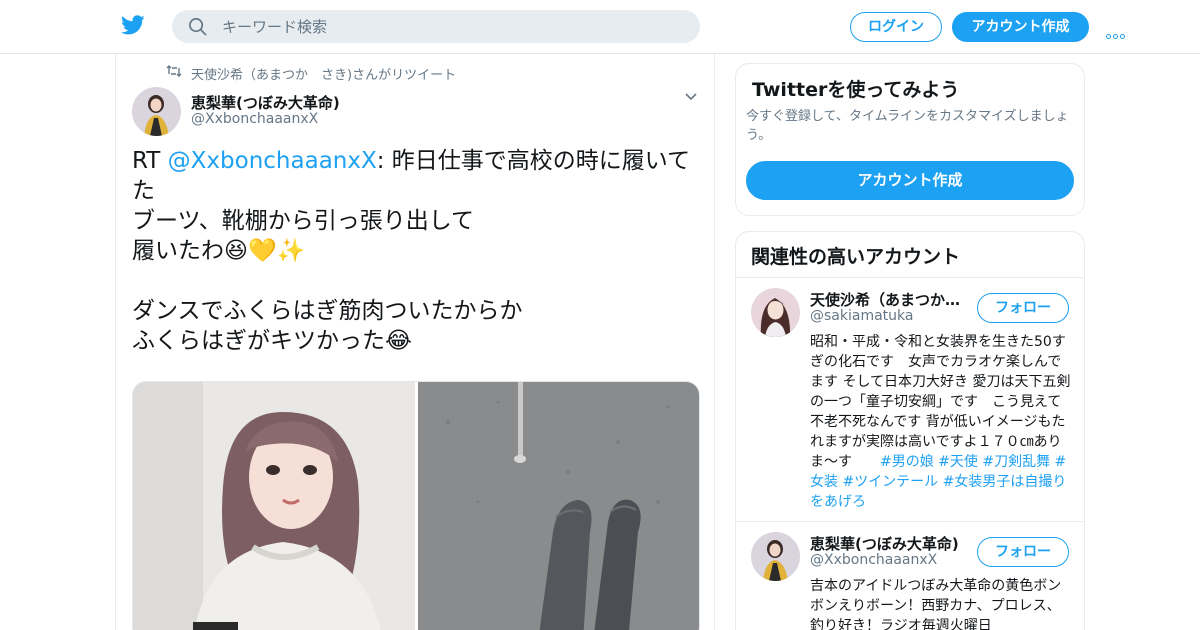 The height and width of the screenshot is (630, 1200). What do you see at coordinates (856, 257) in the screenshot?
I see `related-accounts-title: 関連性の高いアカウント` at bounding box center [856, 257].